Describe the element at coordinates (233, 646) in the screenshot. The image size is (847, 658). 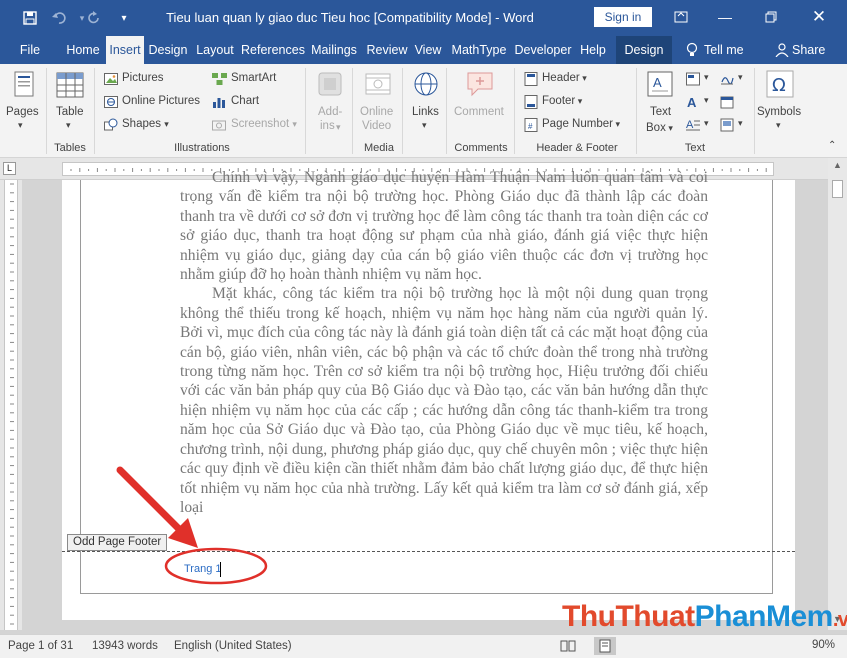
I see `language: English (United States)` at that location.